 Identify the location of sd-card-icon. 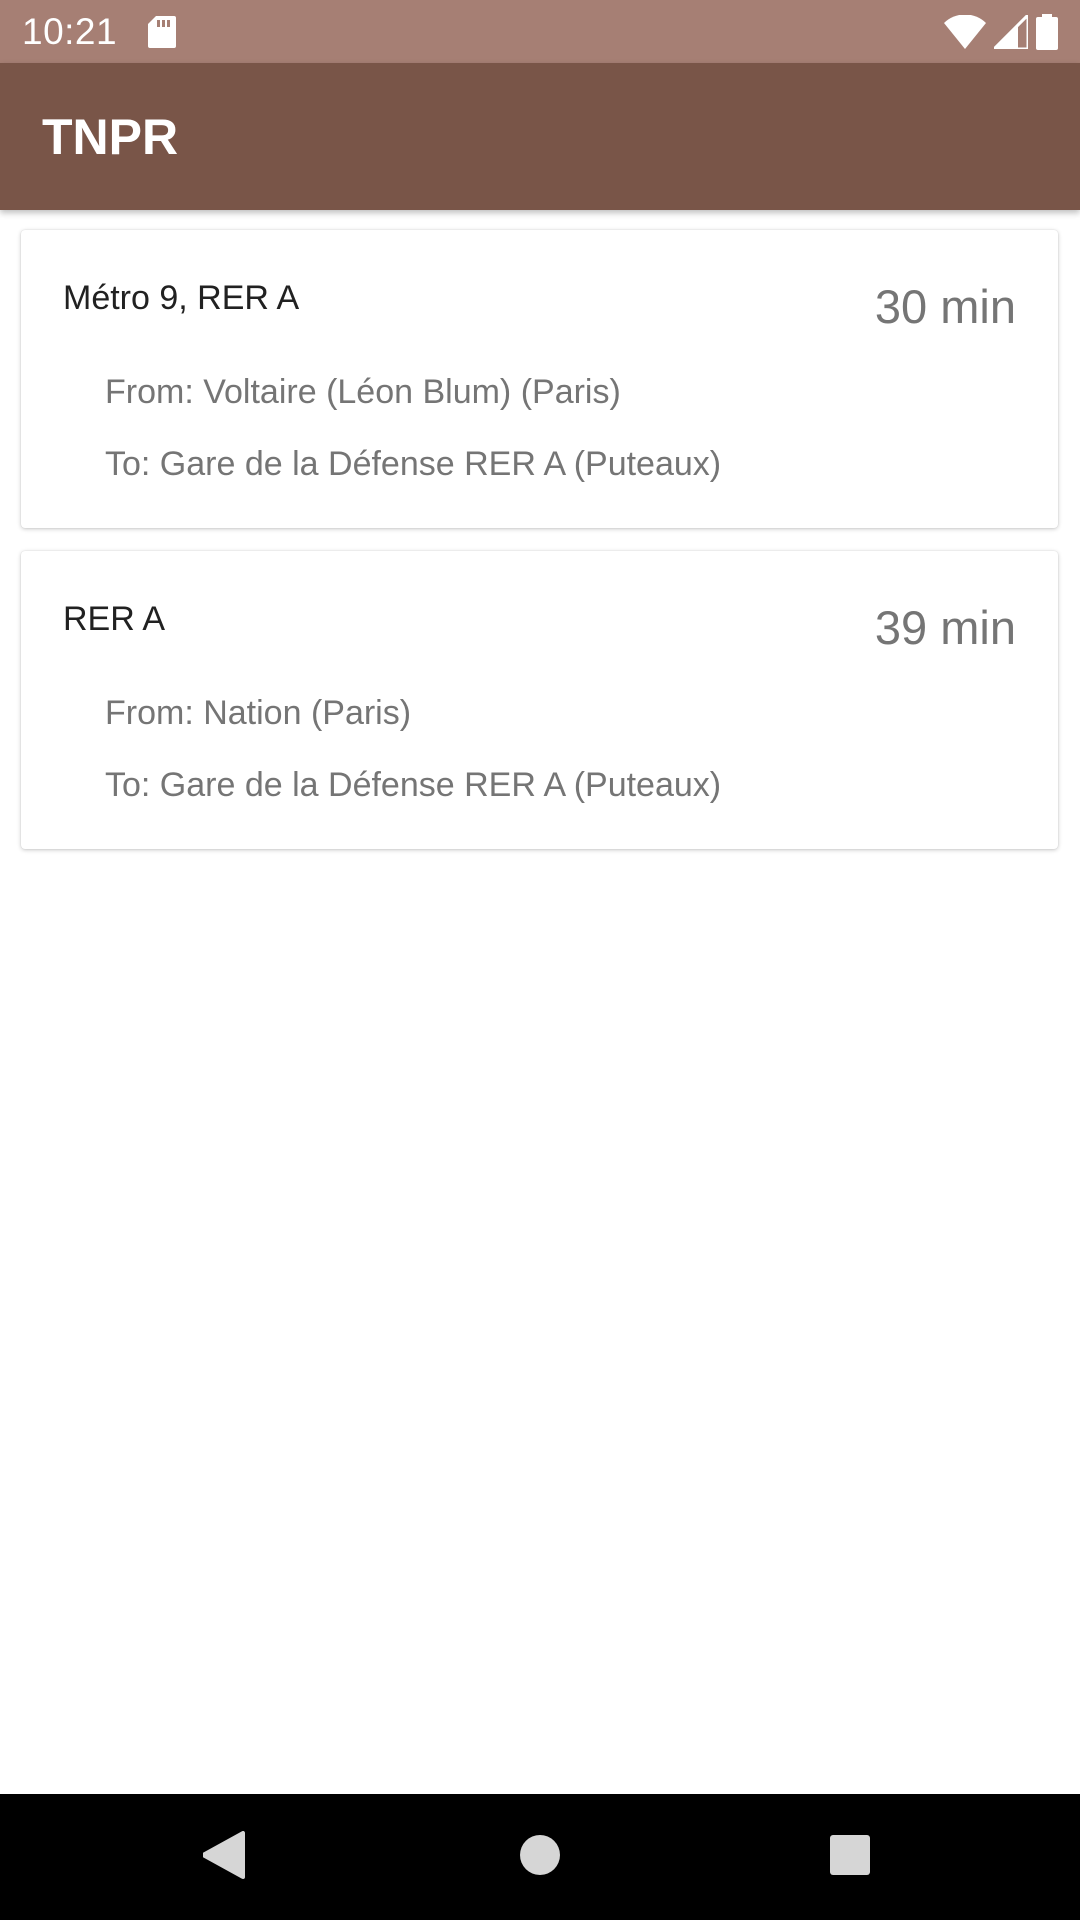
(162, 34).